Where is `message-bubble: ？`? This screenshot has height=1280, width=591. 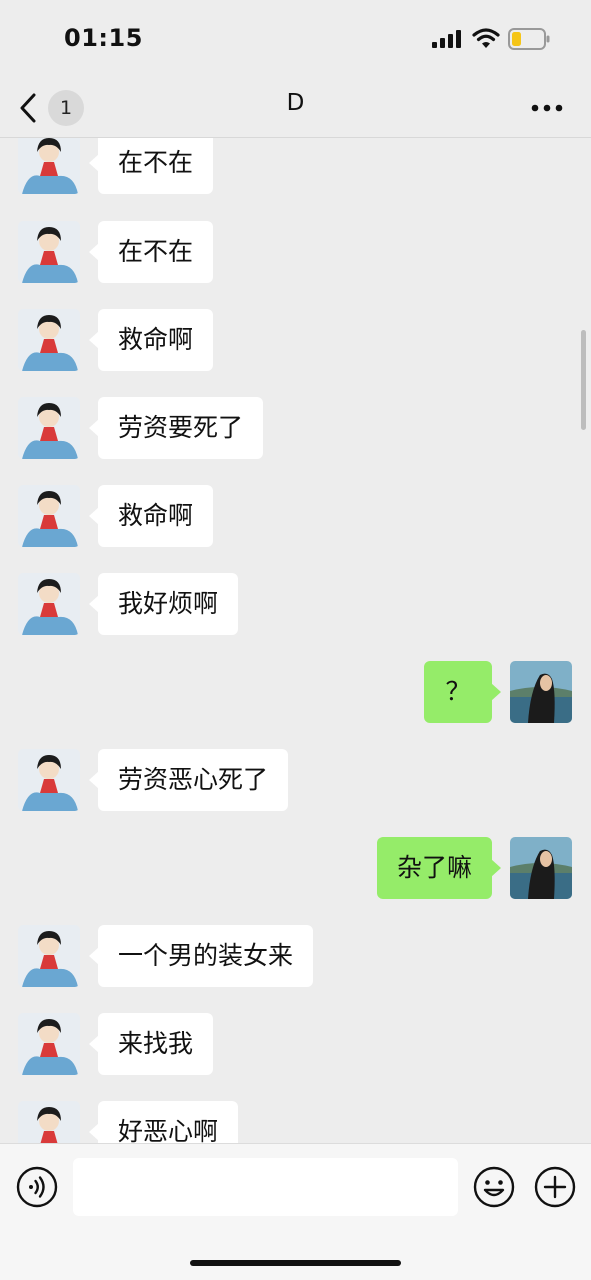
message-bubble: ？ is located at coordinates (462, 692).